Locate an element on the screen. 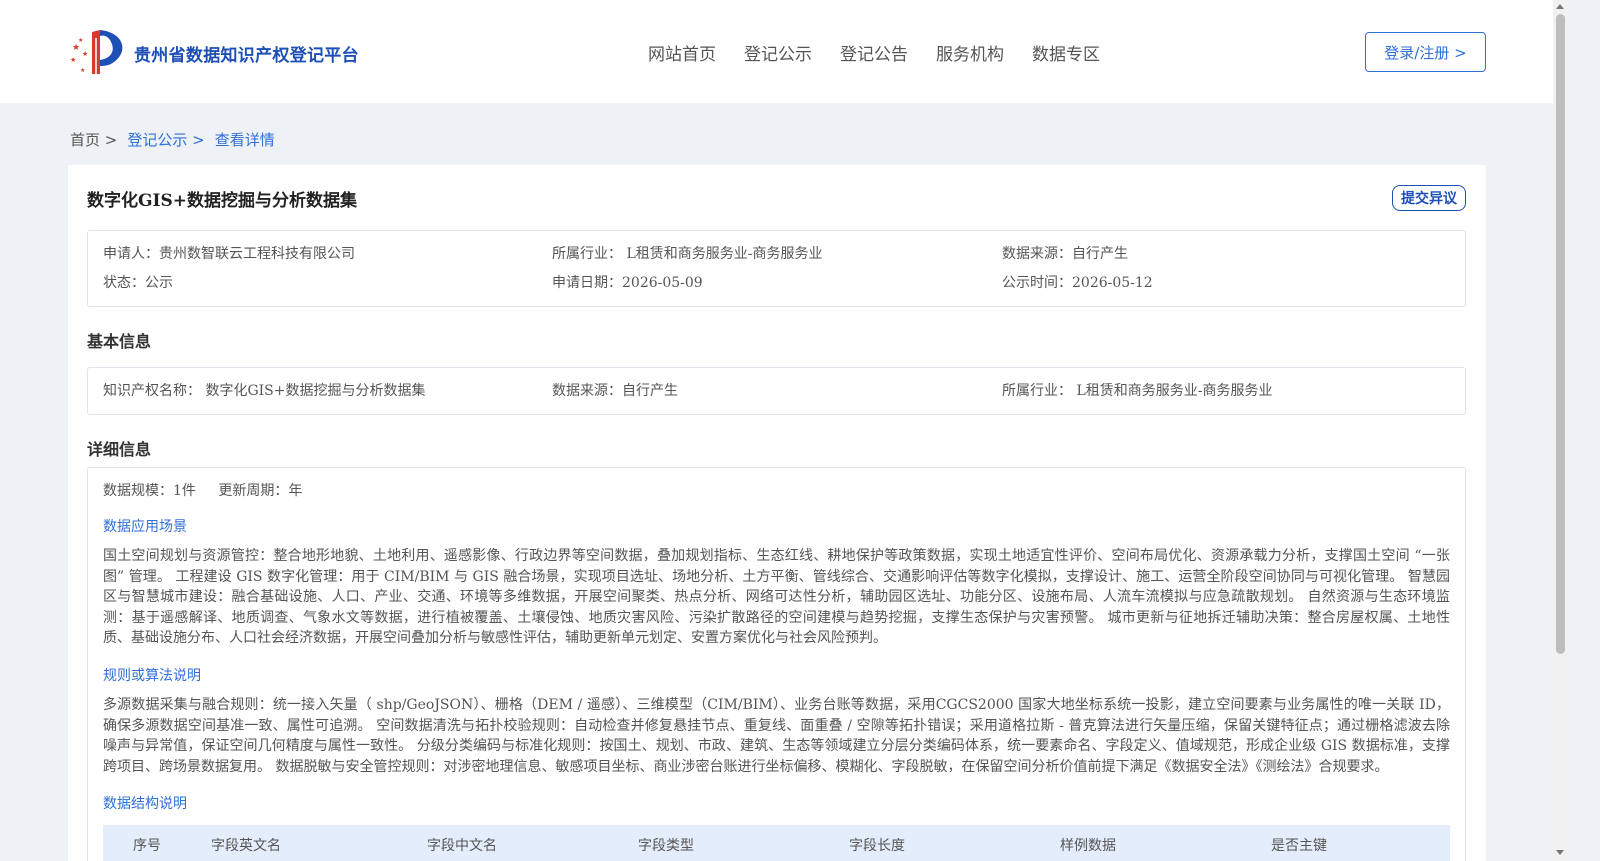 Image resolution: width=1600 pixels, height=861 pixels. breadcrumb-current: 查看详情 is located at coordinates (244, 140).